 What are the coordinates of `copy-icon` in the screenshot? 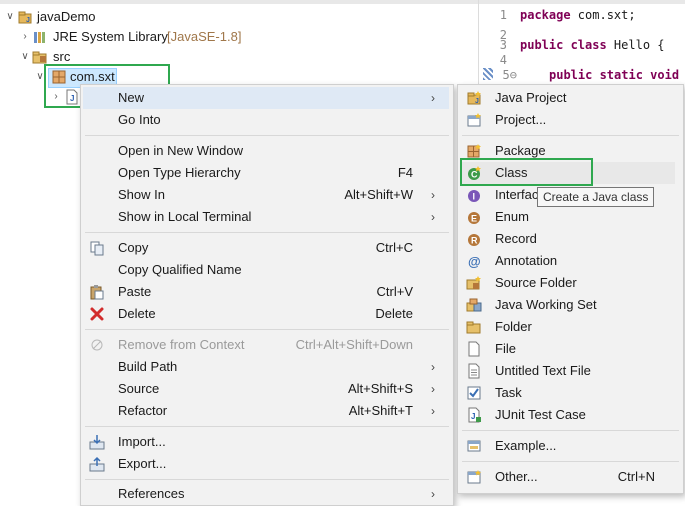 It's located at (97, 248).